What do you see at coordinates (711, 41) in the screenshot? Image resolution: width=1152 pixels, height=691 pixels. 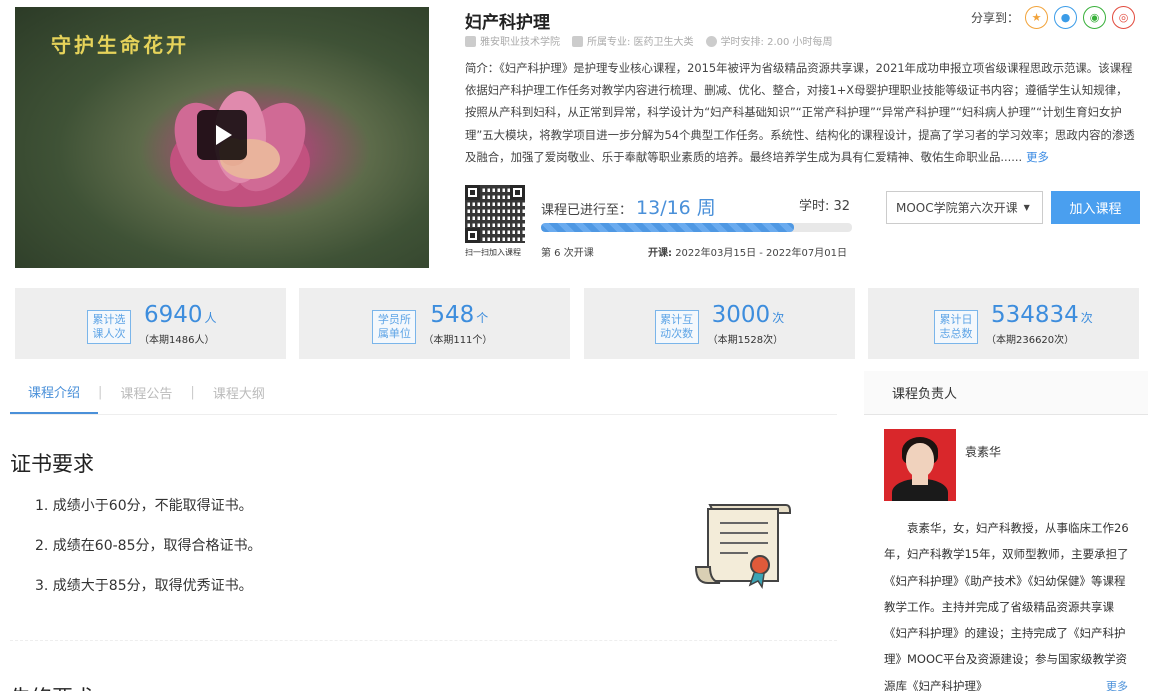 I see `clock-icon` at bounding box center [711, 41].